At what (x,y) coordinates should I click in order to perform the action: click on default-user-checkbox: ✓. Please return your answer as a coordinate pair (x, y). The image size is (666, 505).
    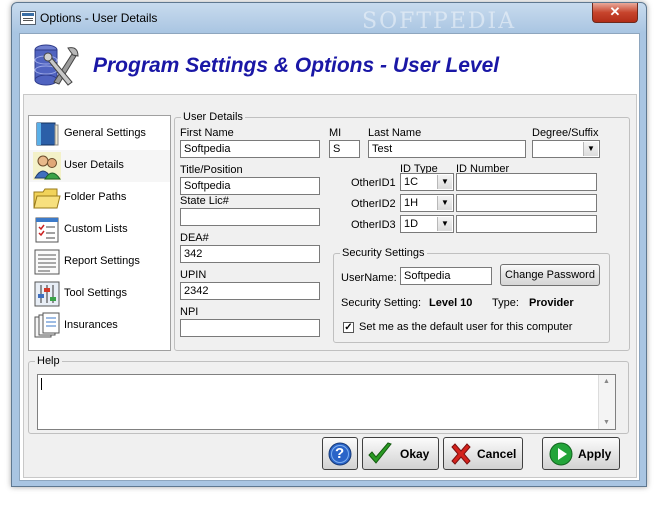
    Looking at the image, I should click on (348, 327).